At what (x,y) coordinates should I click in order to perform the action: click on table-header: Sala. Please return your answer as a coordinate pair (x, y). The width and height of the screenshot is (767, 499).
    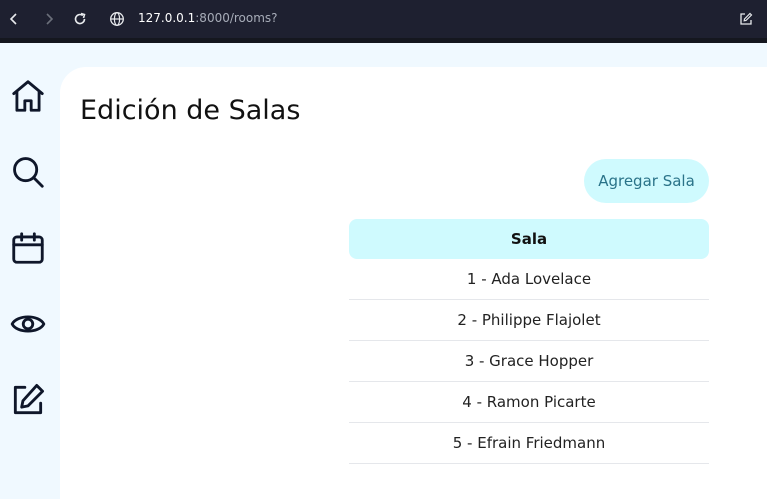
    Looking at the image, I should click on (529, 239).